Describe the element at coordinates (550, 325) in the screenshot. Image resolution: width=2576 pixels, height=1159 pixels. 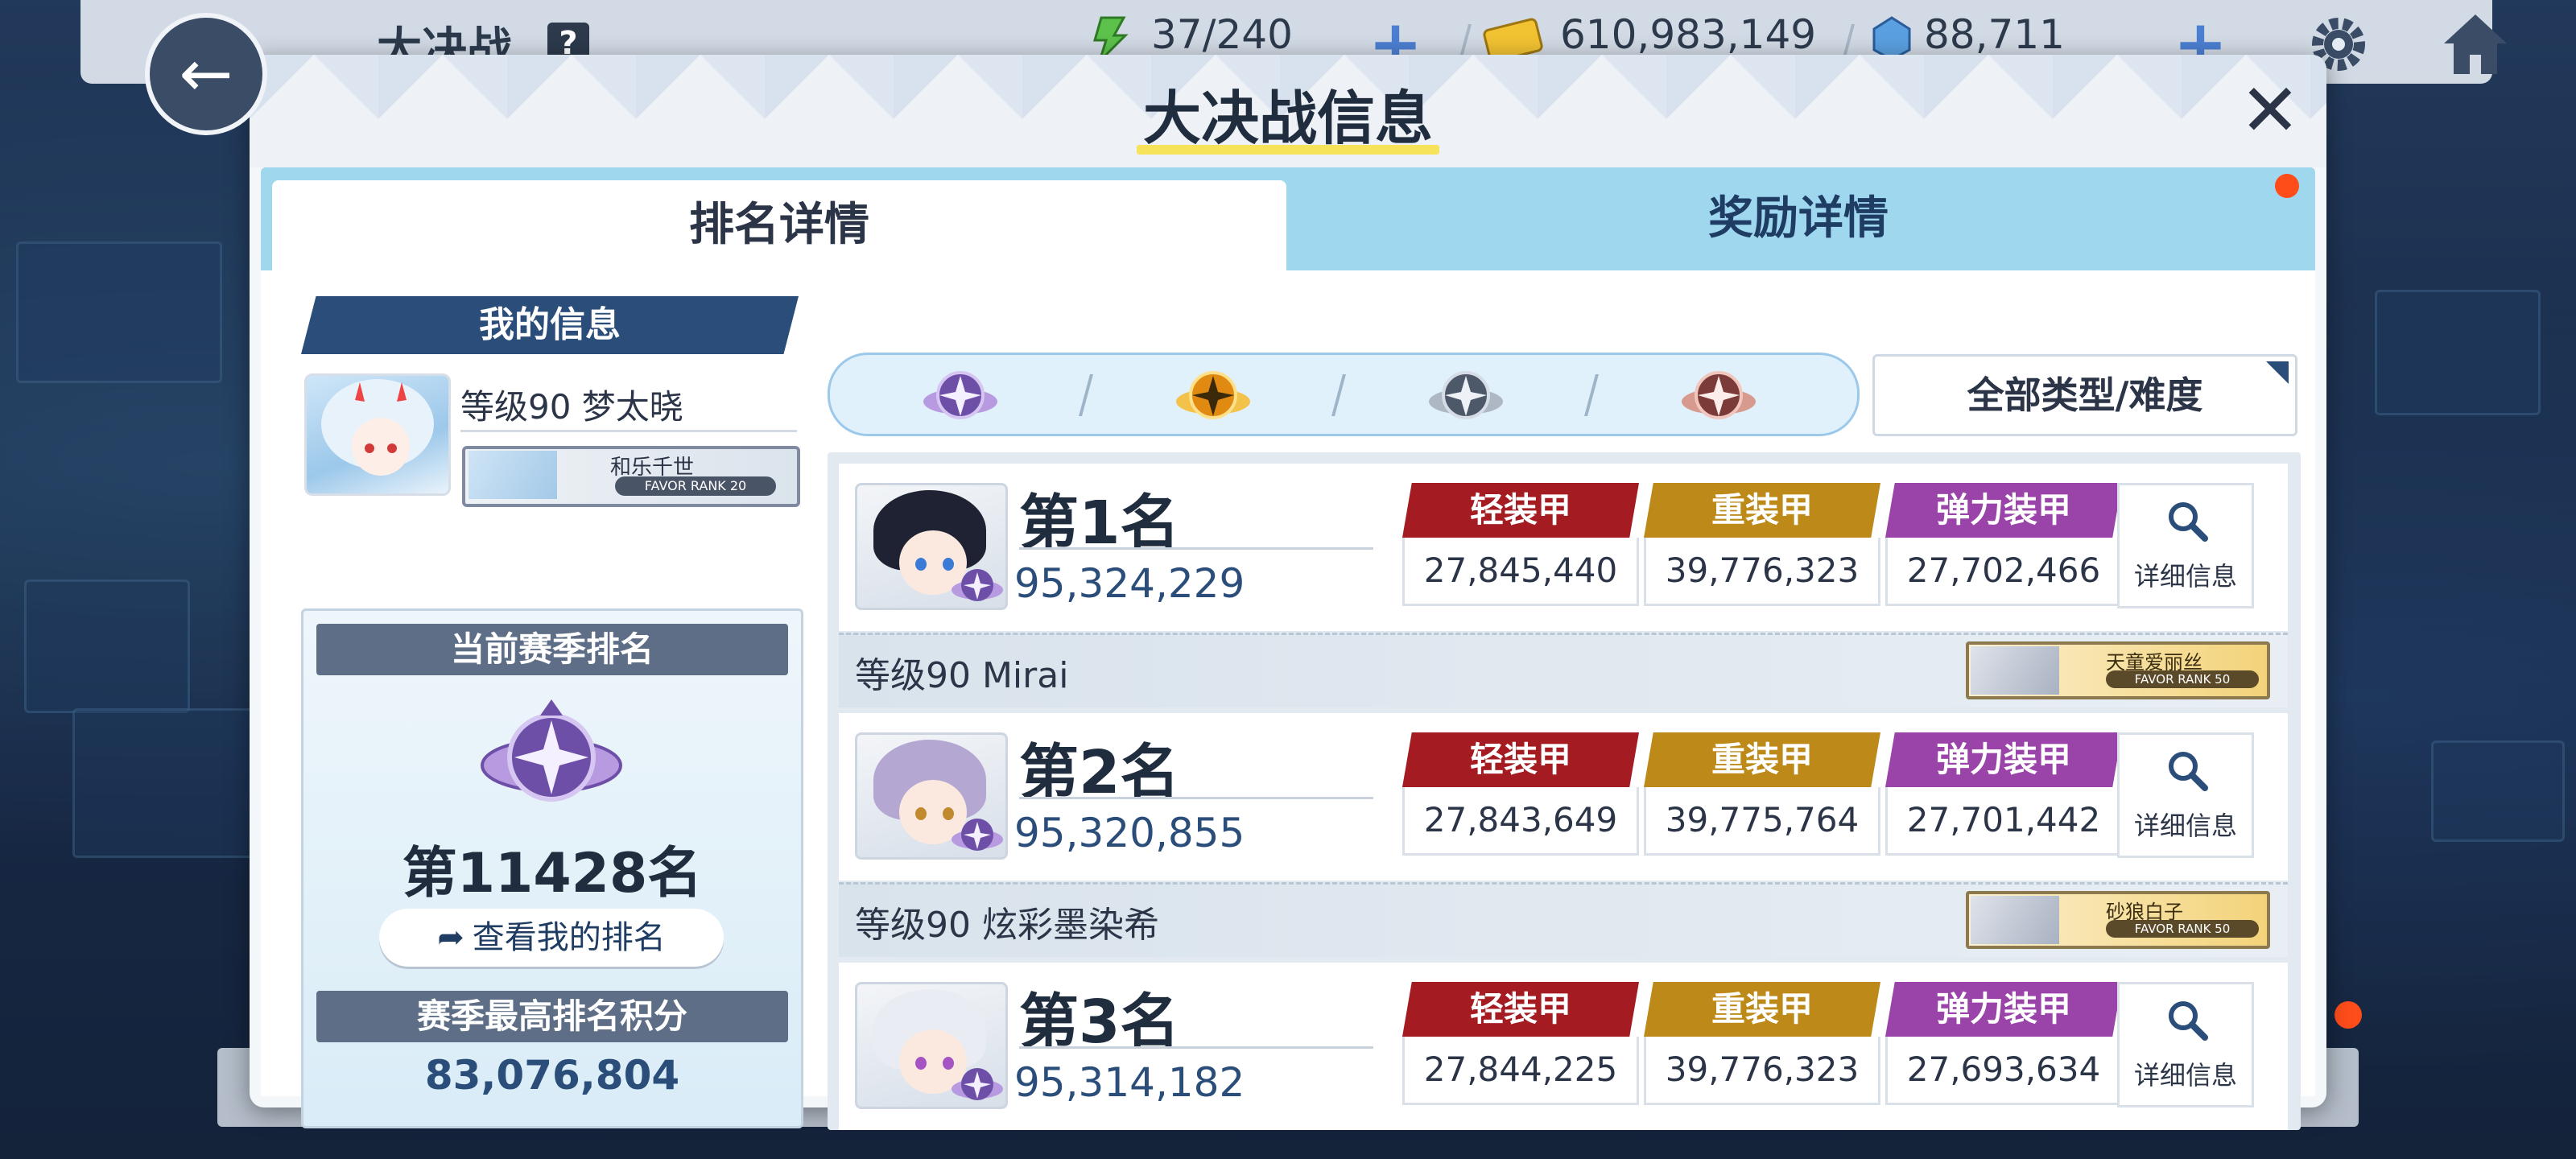
I see `my-info-header: 我的信息` at that location.